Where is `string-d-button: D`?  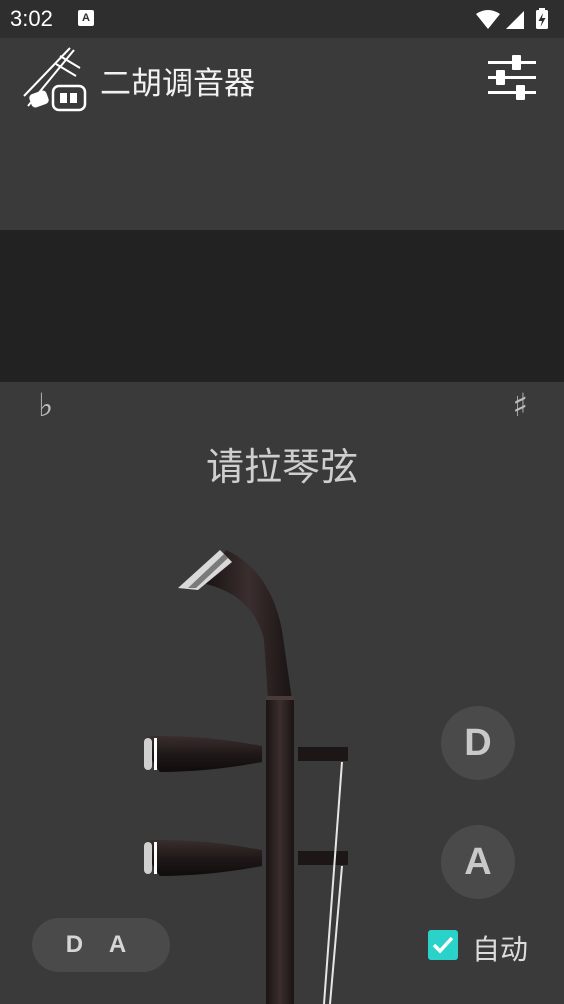
string-d-button: D is located at coordinates (478, 743).